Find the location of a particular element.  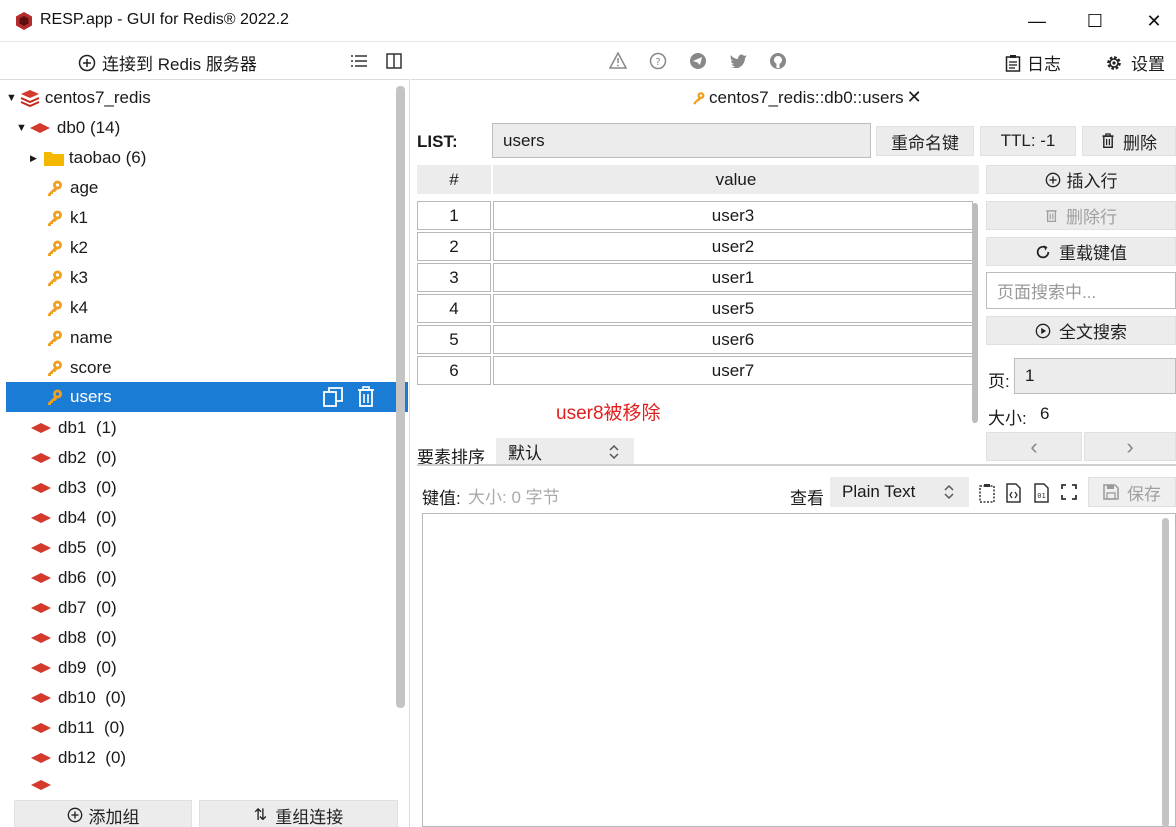

save-button: 保存 is located at coordinates (1132, 492).